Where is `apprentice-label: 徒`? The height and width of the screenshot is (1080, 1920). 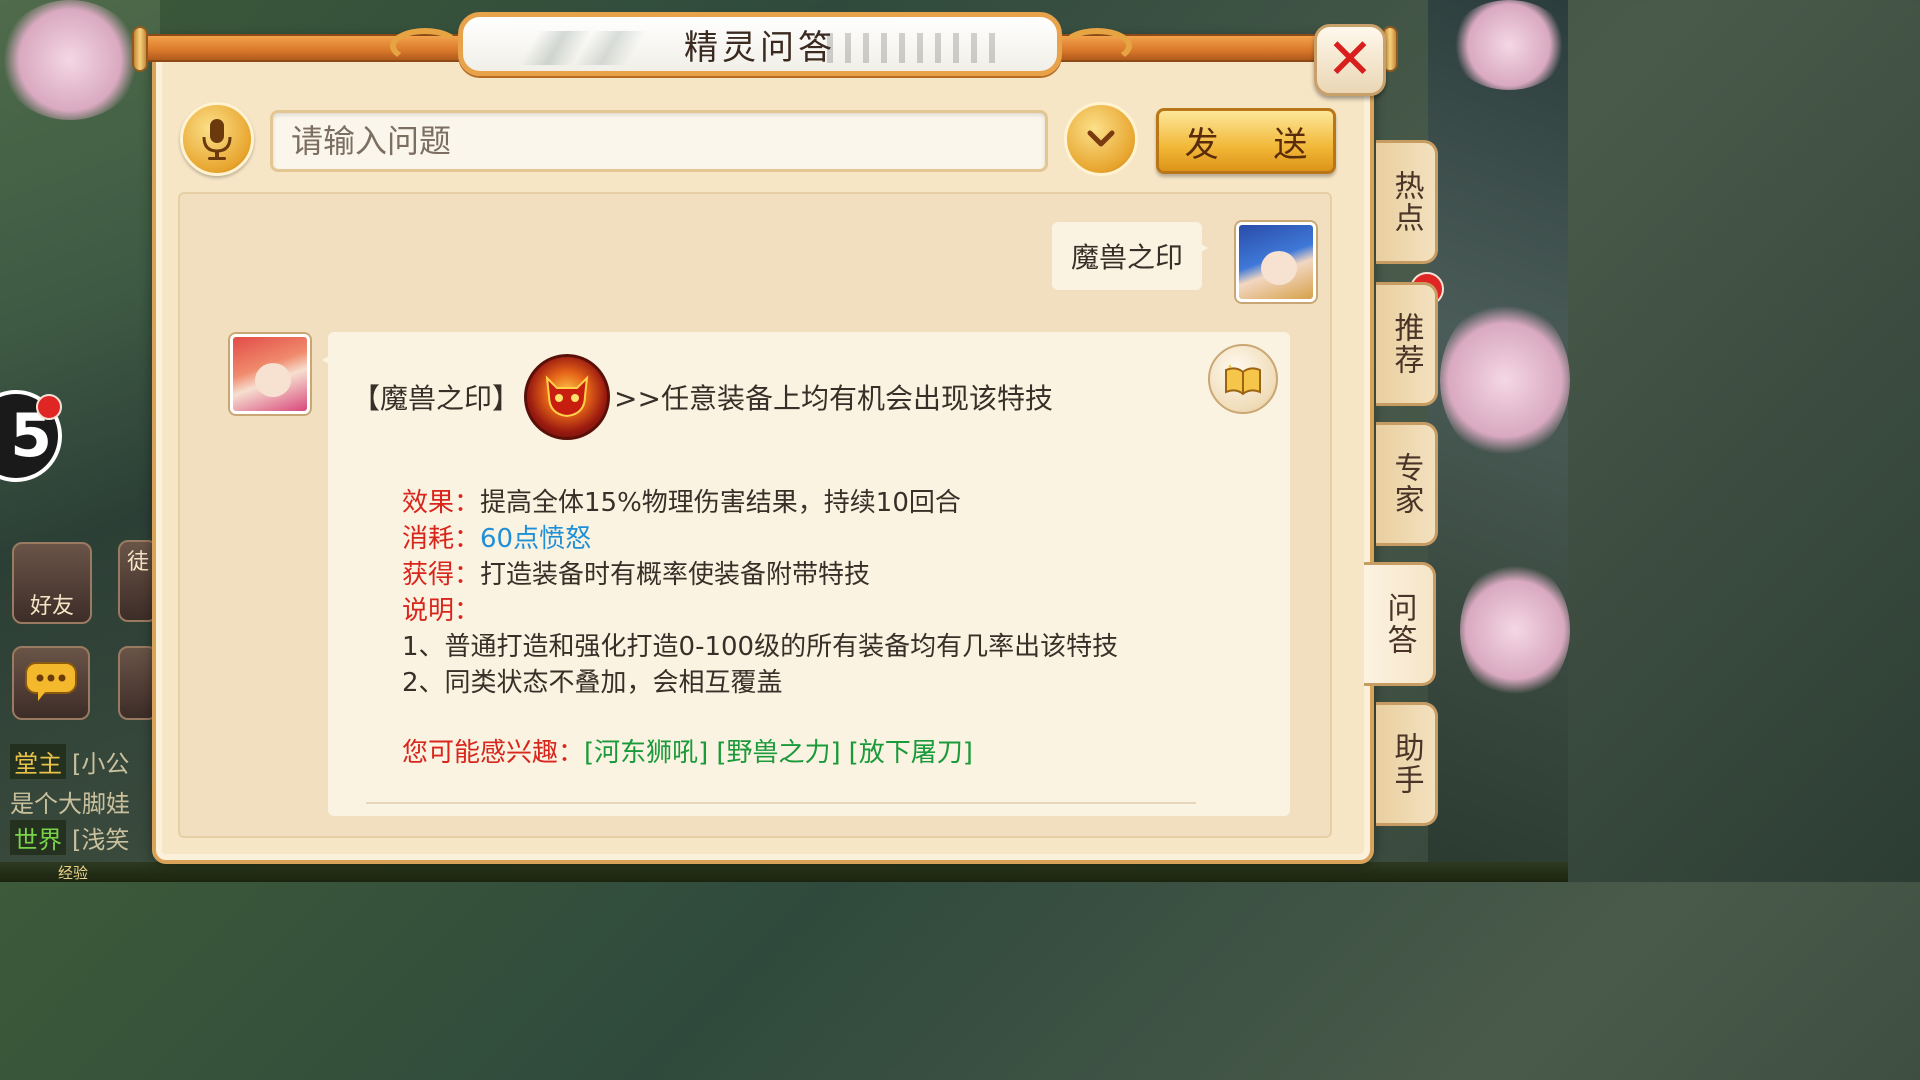
apprentice-label: 徒 is located at coordinates (137, 562).